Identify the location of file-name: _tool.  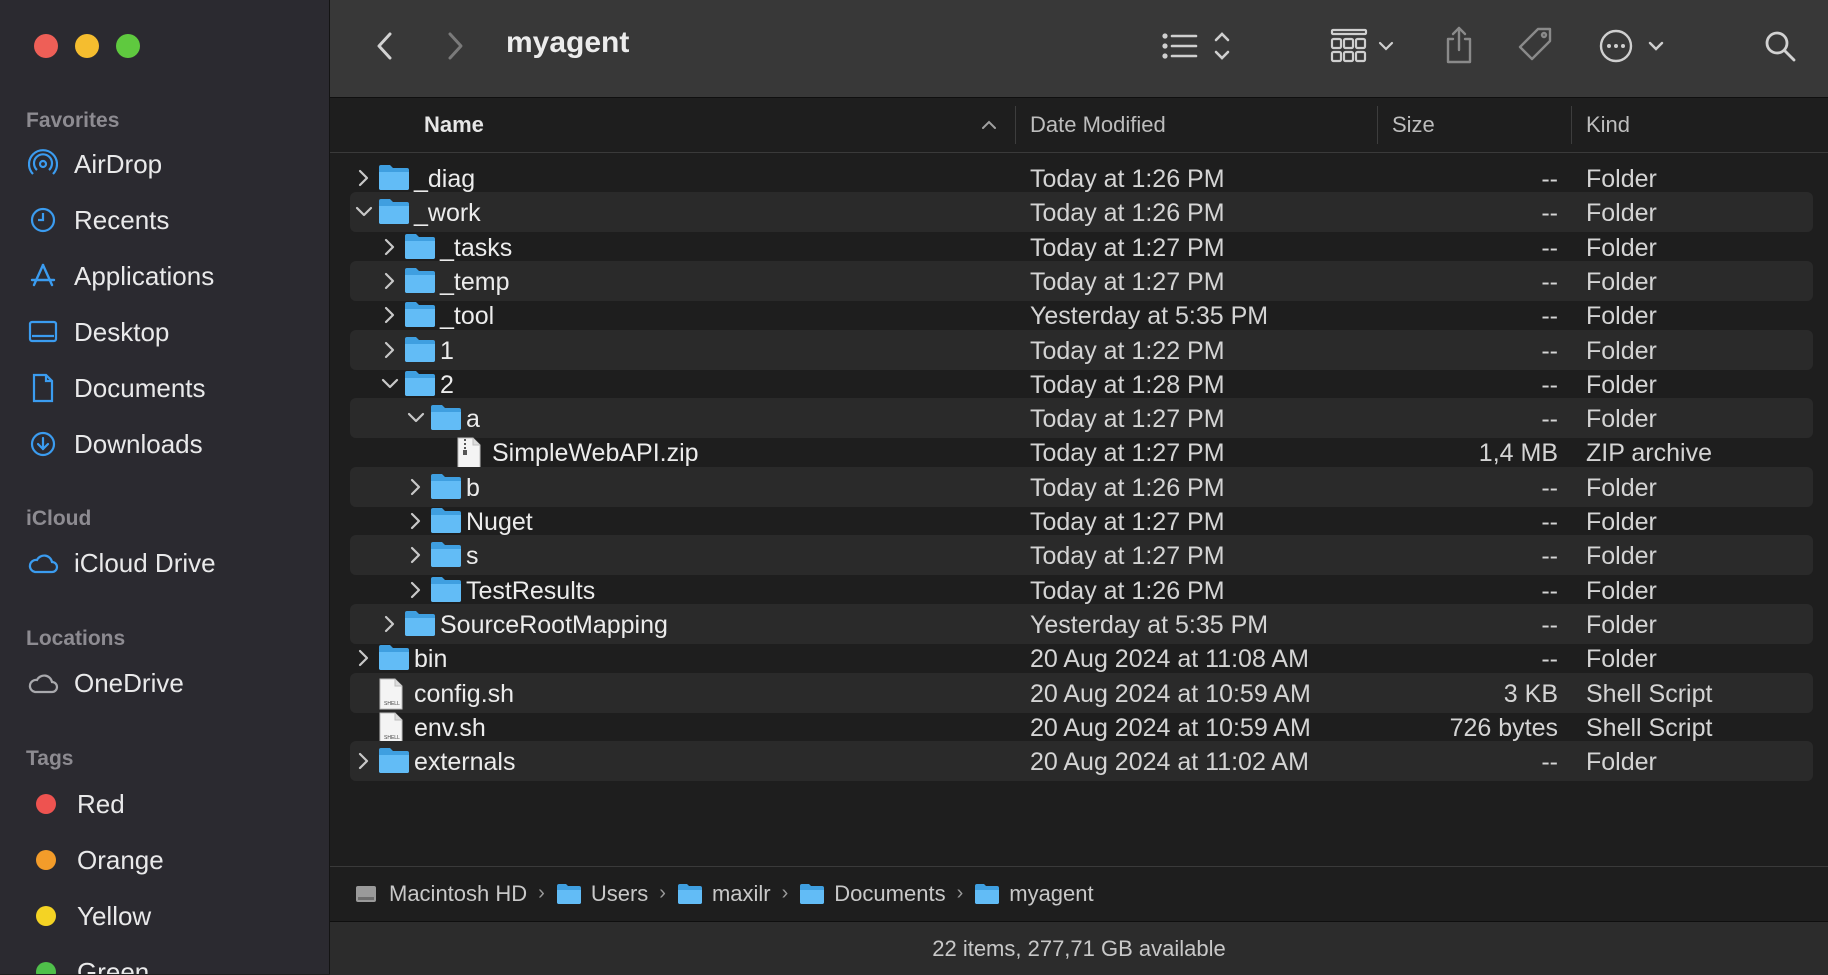
(467, 316).